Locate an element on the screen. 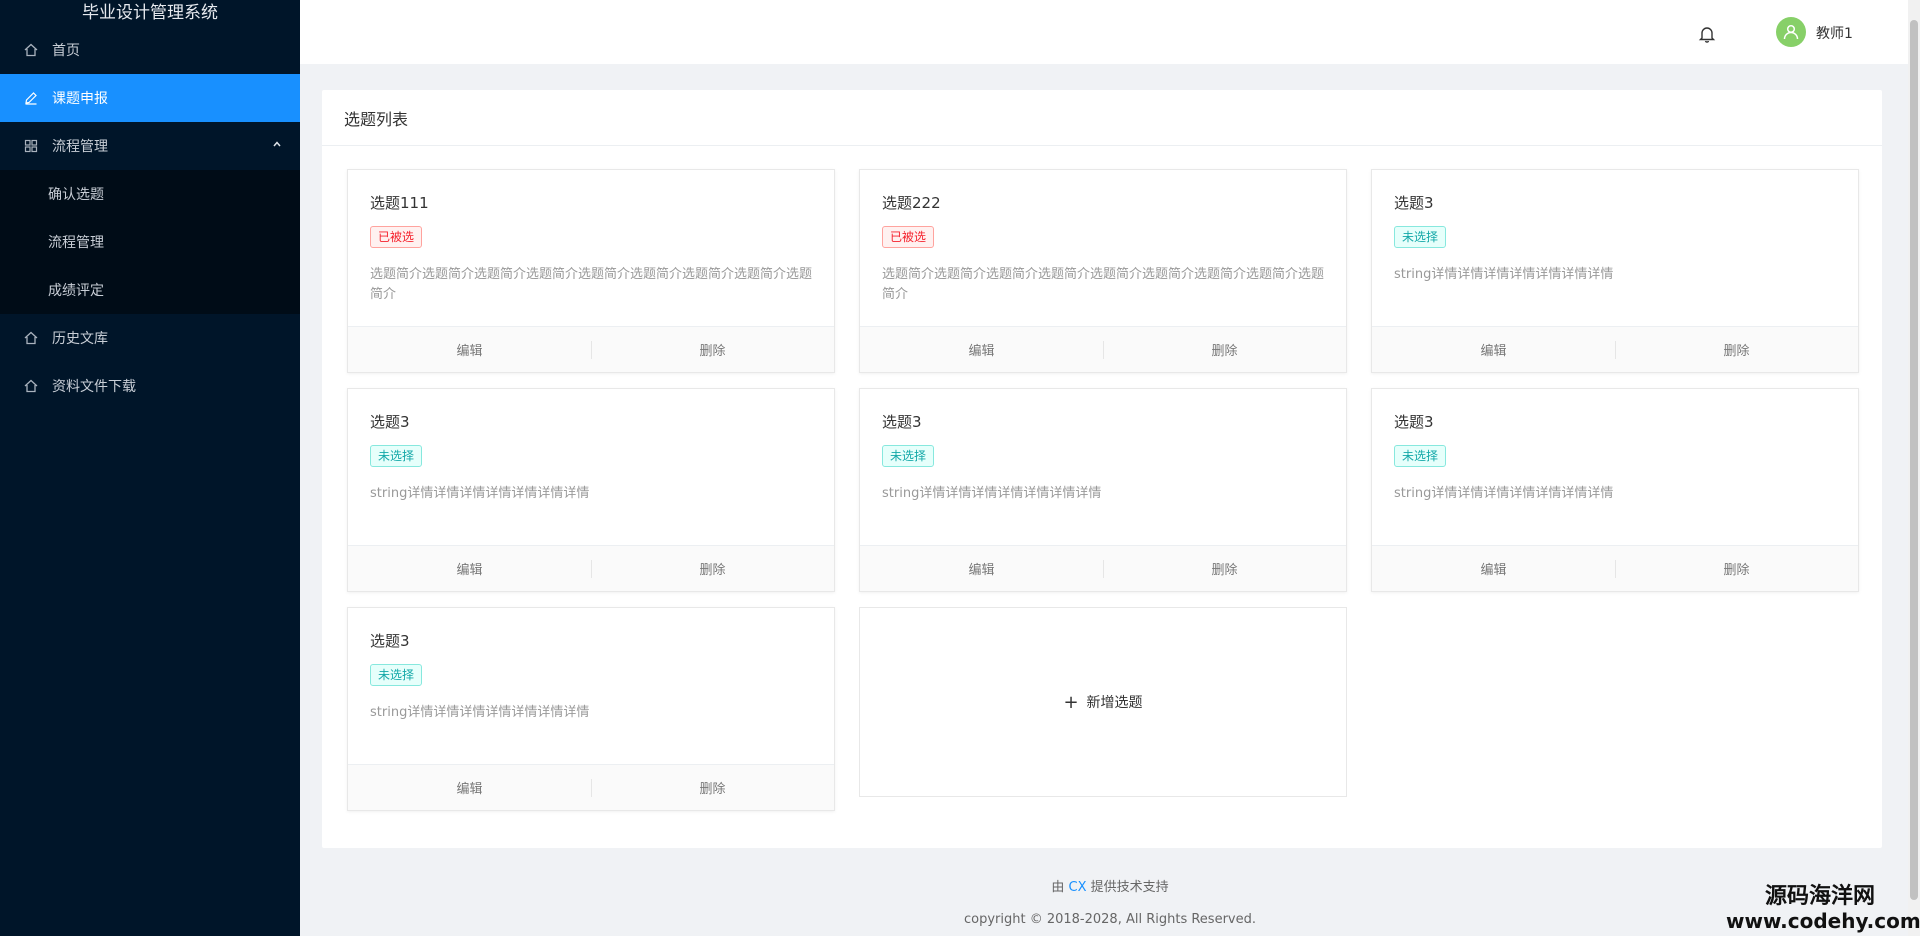 This screenshot has width=1920, height=936. footer-brand-link: CX is located at coordinates (1078, 887).